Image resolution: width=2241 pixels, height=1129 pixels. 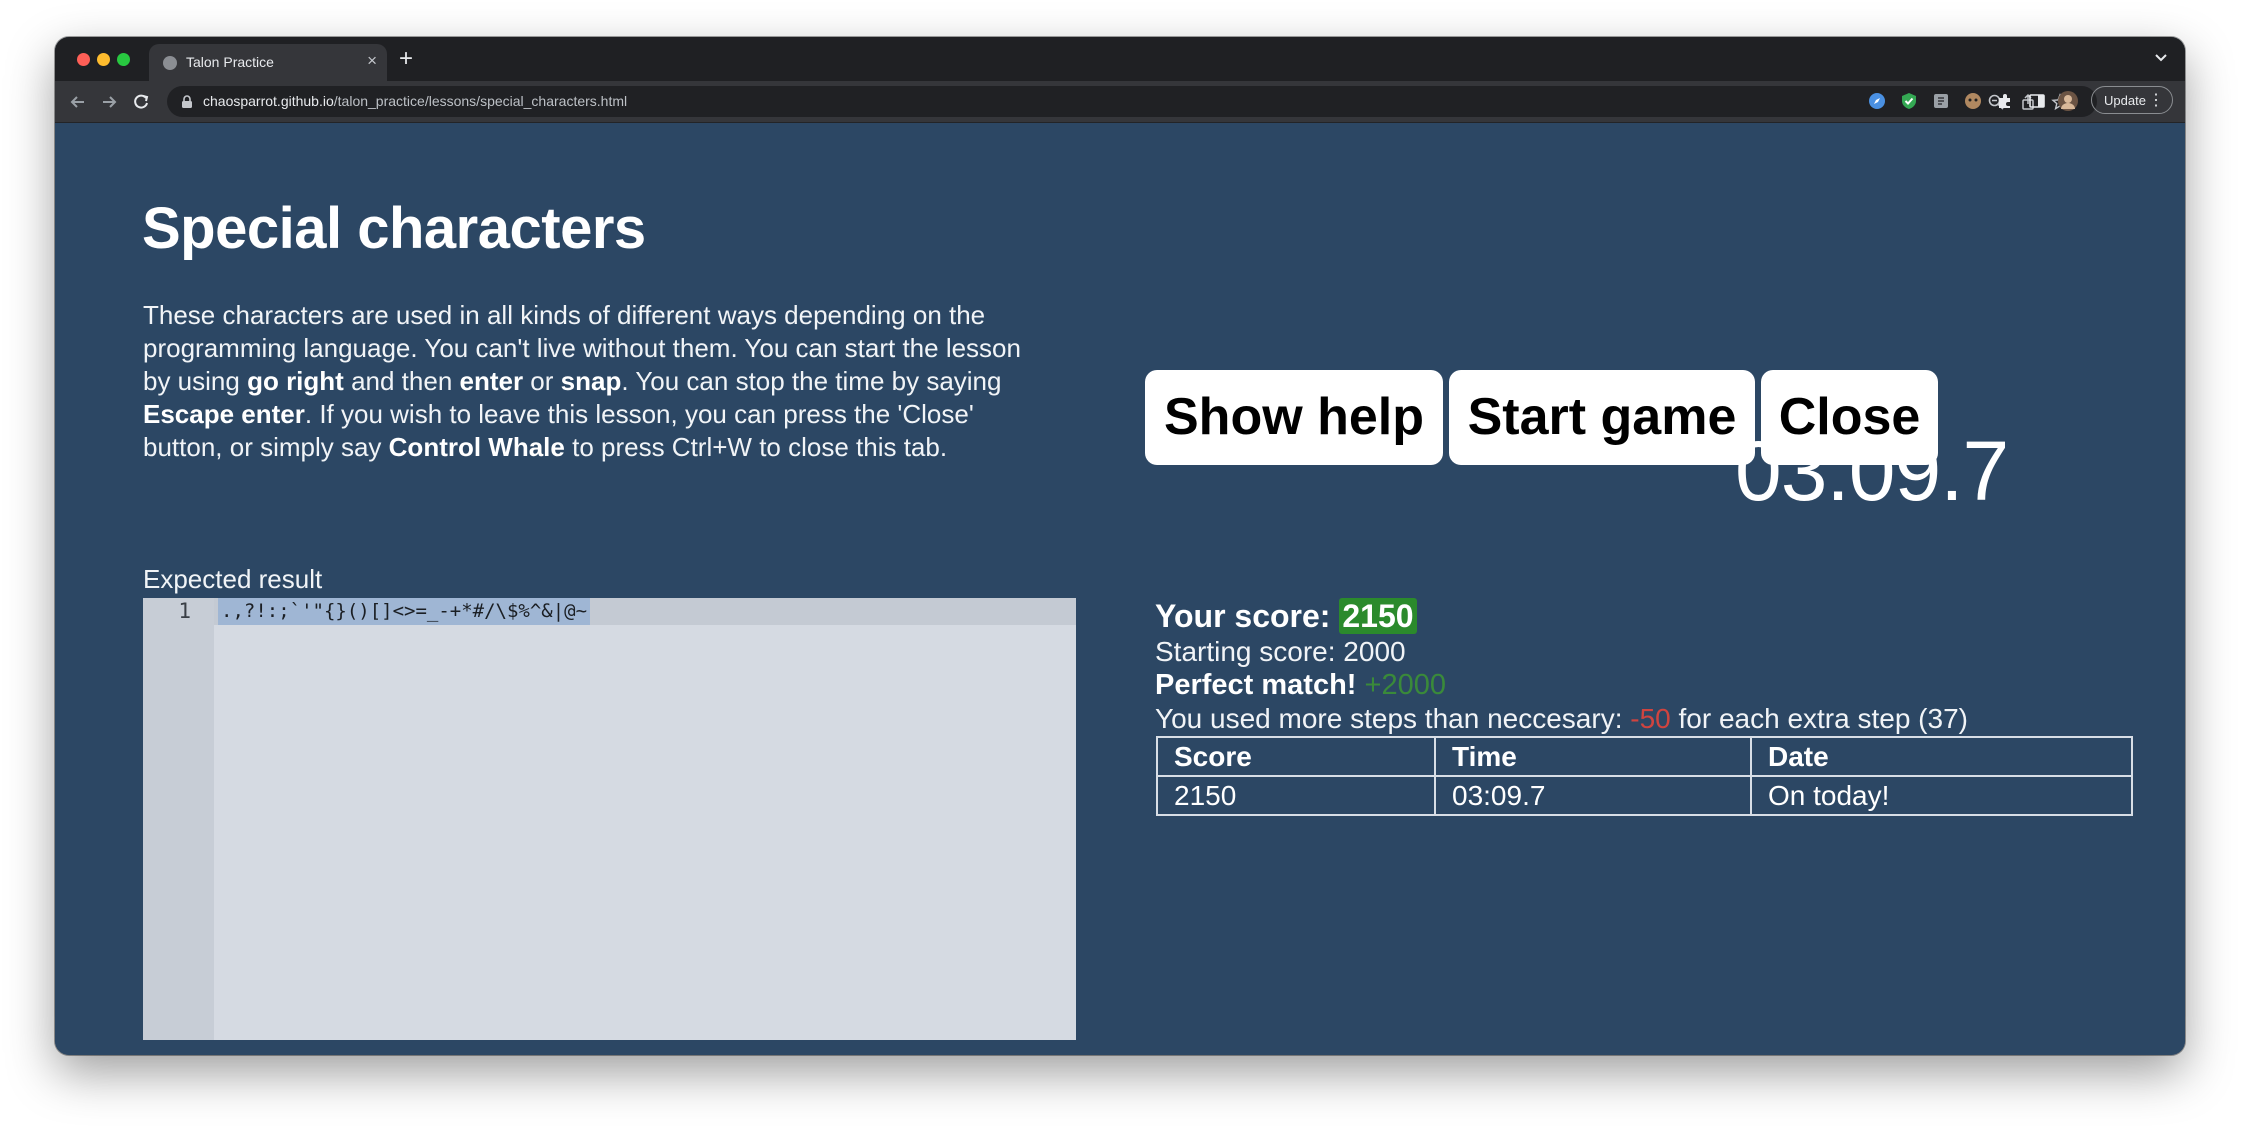 I want to click on extension-shield-icon, so click(x=1909, y=101).